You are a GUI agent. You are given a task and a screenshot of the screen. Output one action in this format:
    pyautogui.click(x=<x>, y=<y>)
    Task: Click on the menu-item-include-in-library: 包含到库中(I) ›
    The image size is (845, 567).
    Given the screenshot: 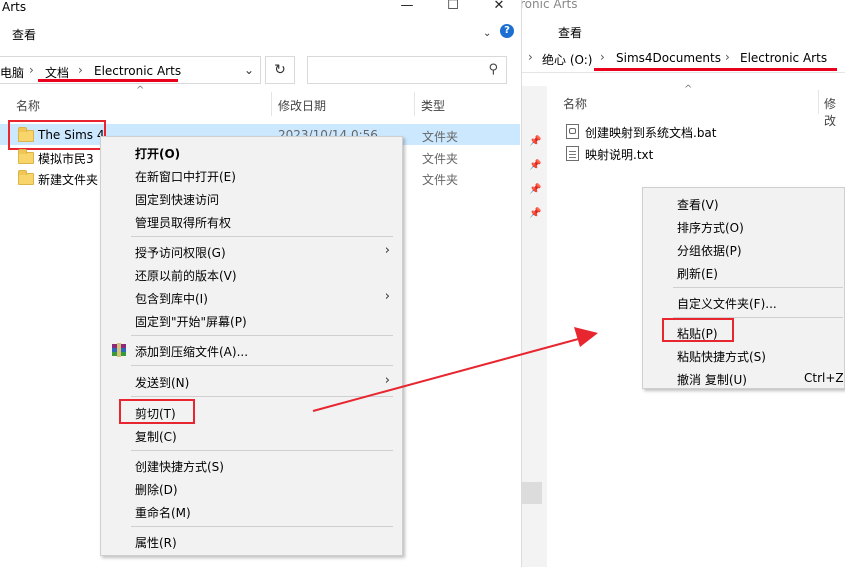 What is the action you would take?
    pyautogui.click(x=251, y=297)
    